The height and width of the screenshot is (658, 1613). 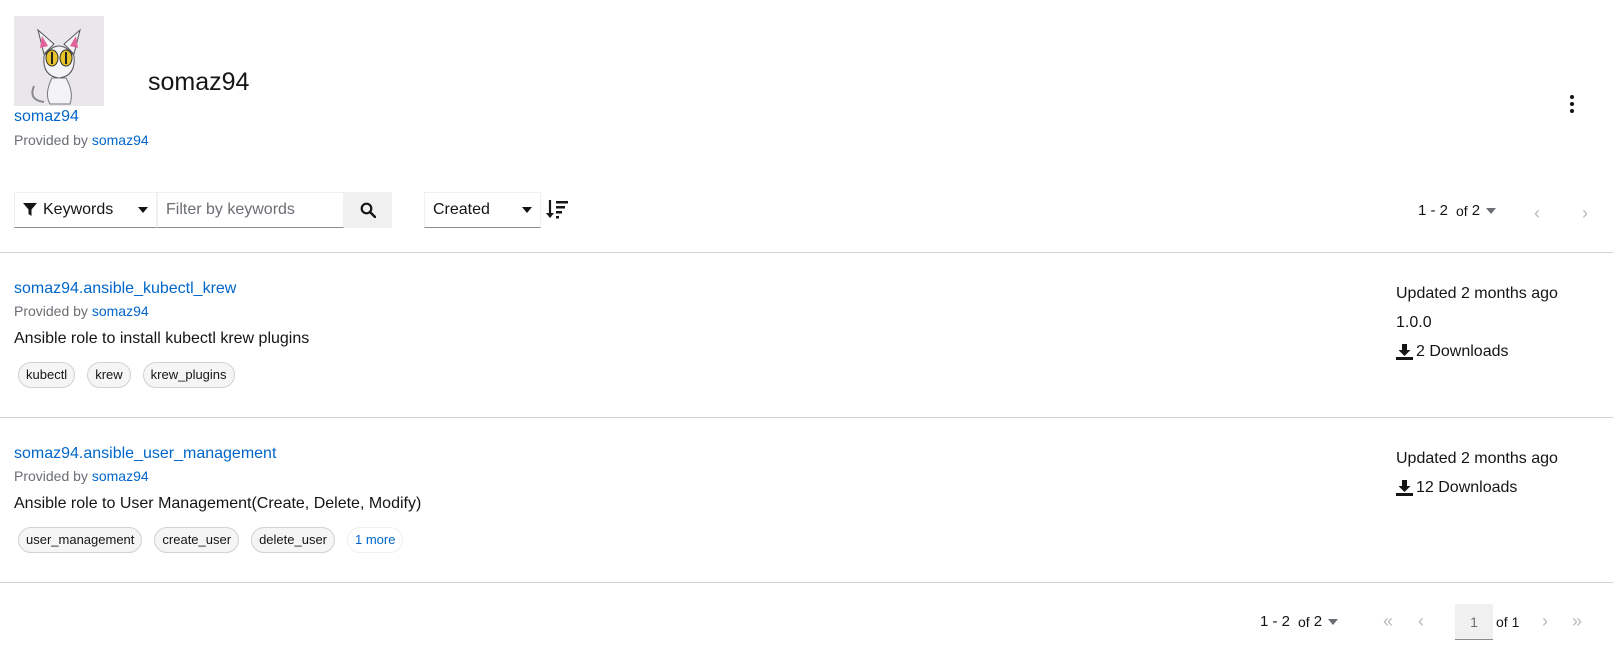 I want to click on version-text: 1.0.0, so click(x=1414, y=322).